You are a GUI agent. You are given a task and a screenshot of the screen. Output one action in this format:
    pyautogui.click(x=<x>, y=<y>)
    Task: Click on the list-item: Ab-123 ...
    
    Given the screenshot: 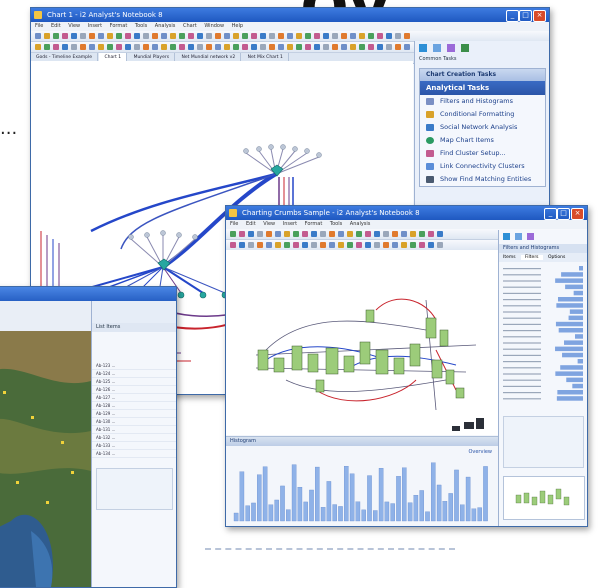 What is the action you would take?
    pyautogui.click(x=134, y=366)
    